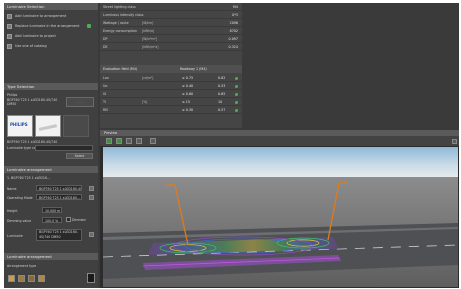 This screenshot has height=289, width=461. I want to click on table-row: Street lighting class M4, so click(171, 7).